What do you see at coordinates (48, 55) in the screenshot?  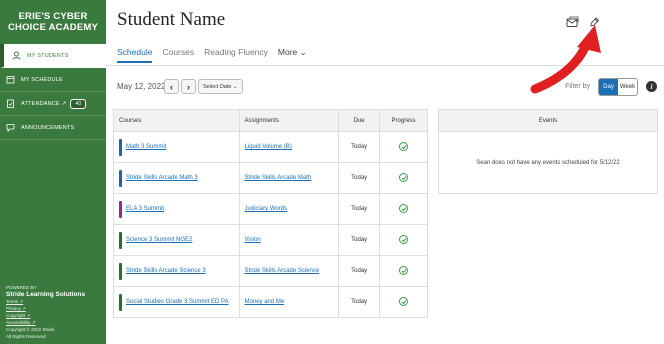 I see `sidebar-item-label: MY STUDENTS` at bounding box center [48, 55].